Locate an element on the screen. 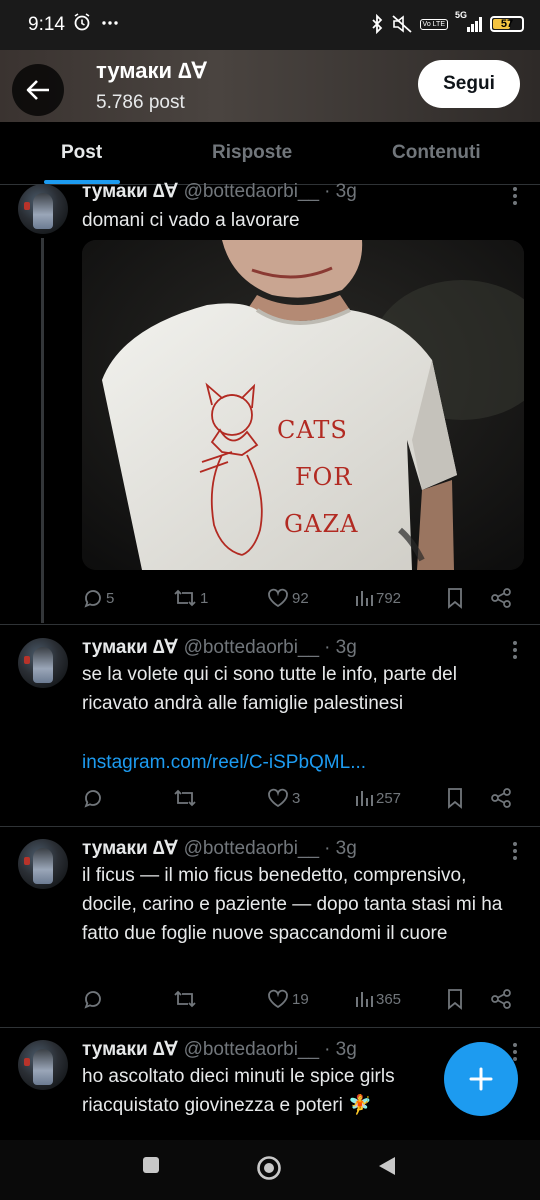 This screenshot has width=540, height=1200. thread-line is located at coordinates (42, 430).